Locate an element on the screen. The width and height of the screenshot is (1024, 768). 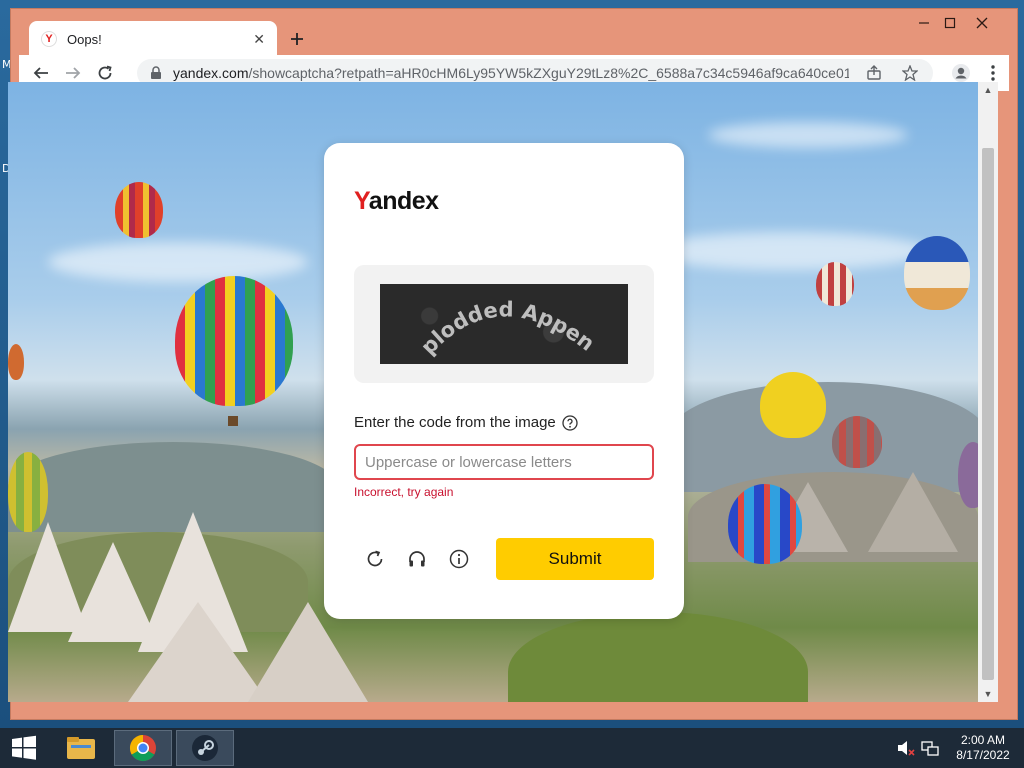
refresh-captcha-button is located at coordinates (375, 559).